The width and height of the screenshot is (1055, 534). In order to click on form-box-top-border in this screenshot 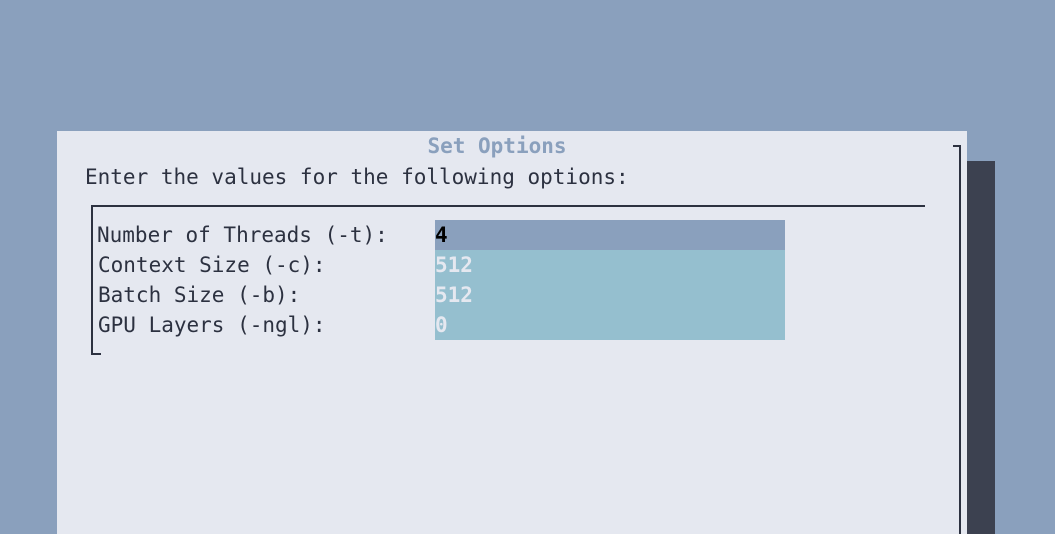, I will do `click(508, 206)`.